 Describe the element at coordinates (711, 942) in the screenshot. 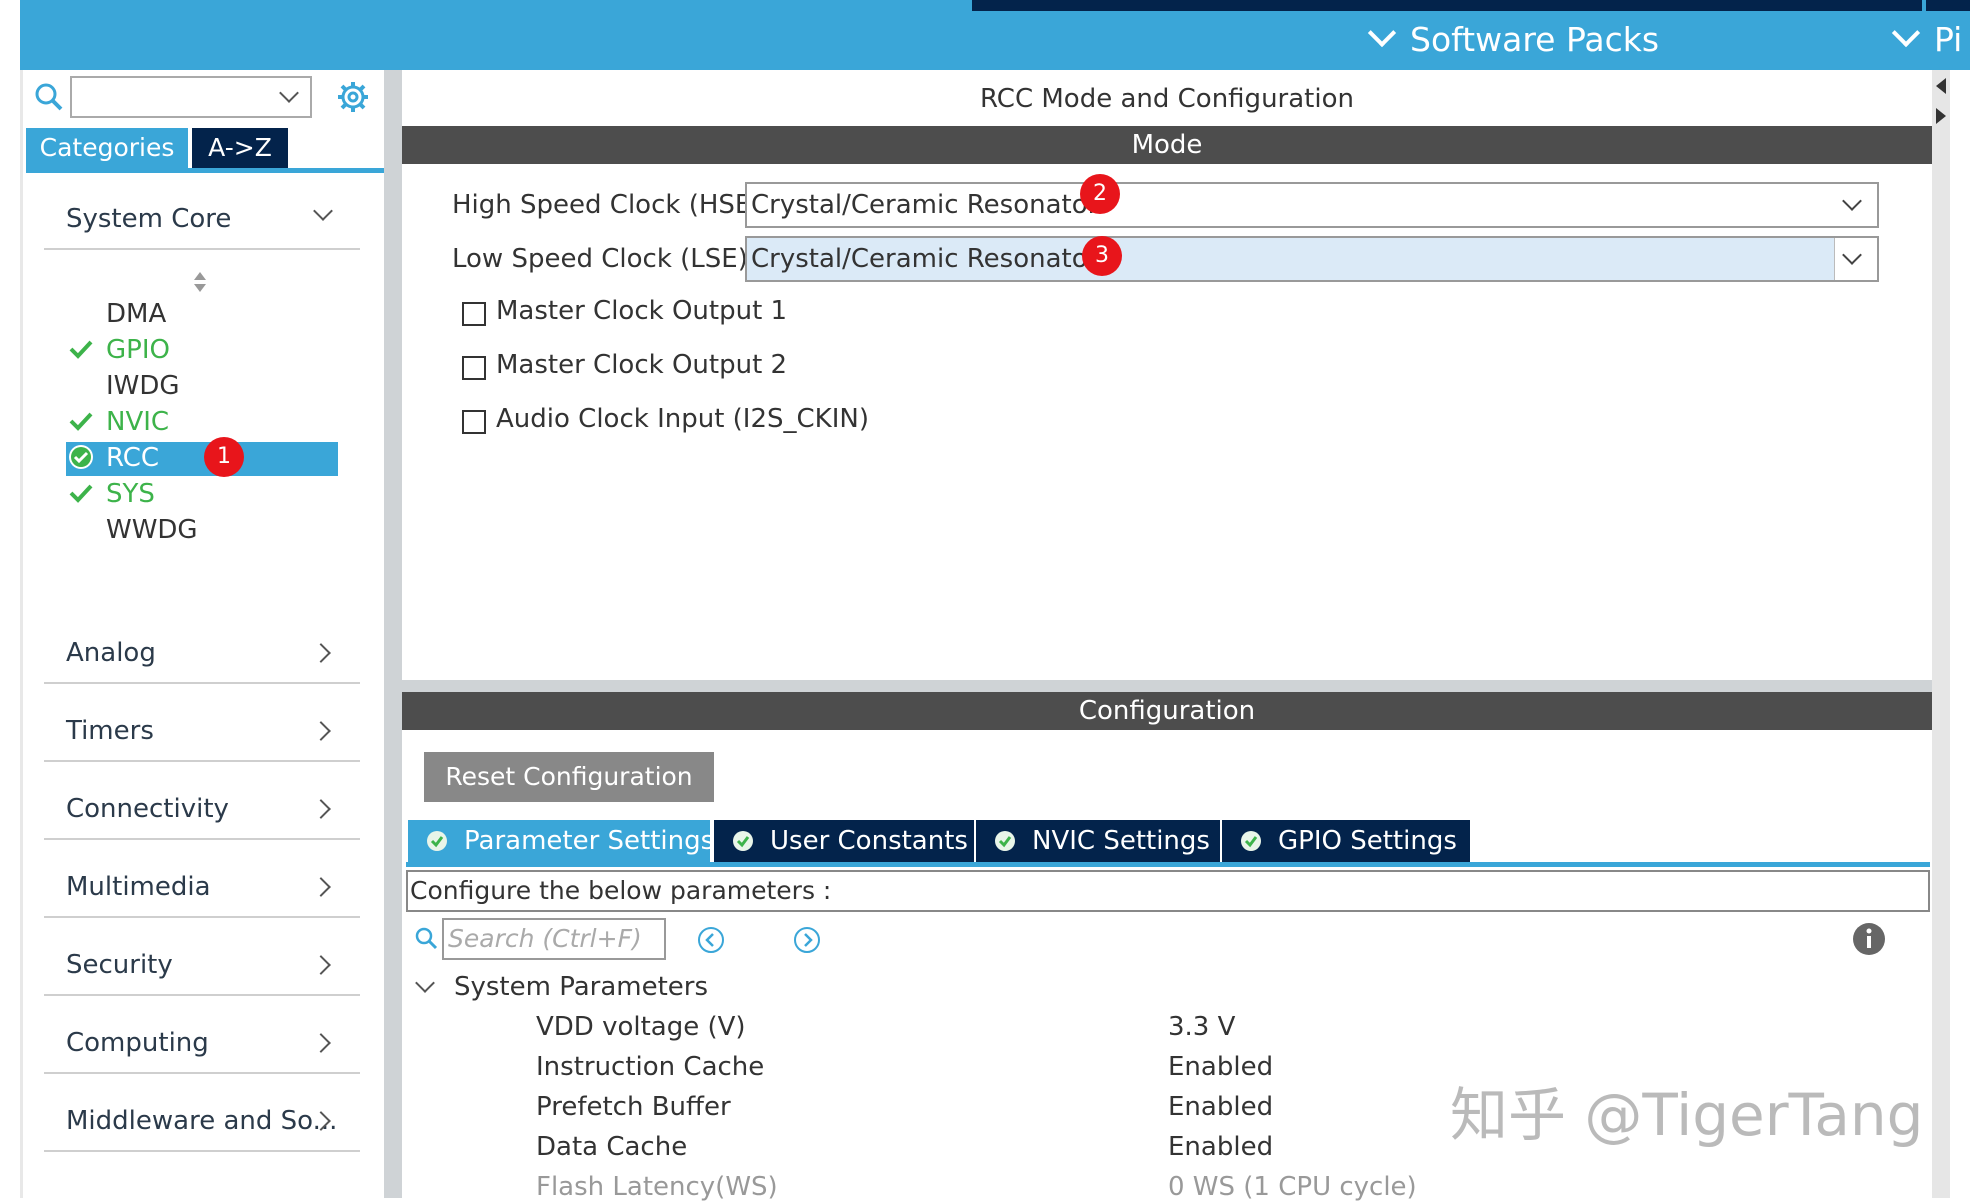

I see `previous-result-icon` at that location.